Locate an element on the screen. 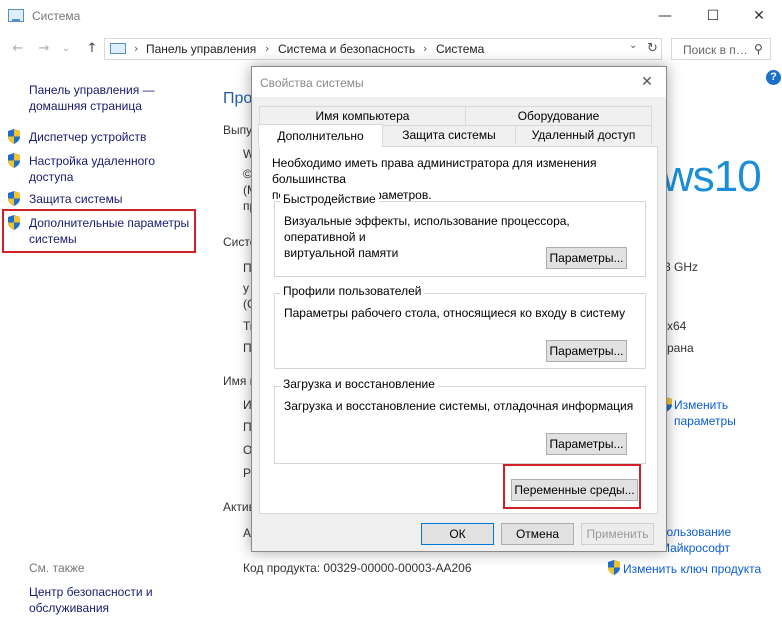 The width and height of the screenshot is (782, 630). tab-advanced: Дополнительно is located at coordinates (320, 135).